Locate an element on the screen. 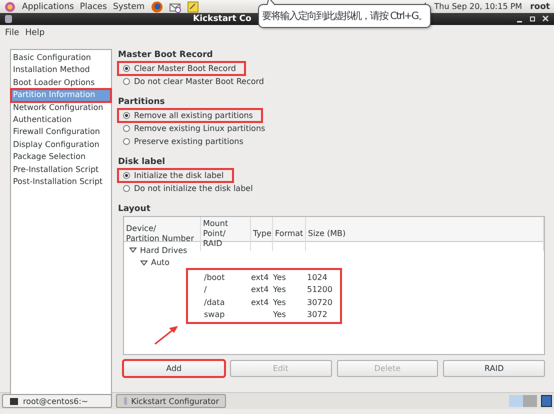  table-cell-text: 51200 is located at coordinates (320, 289).